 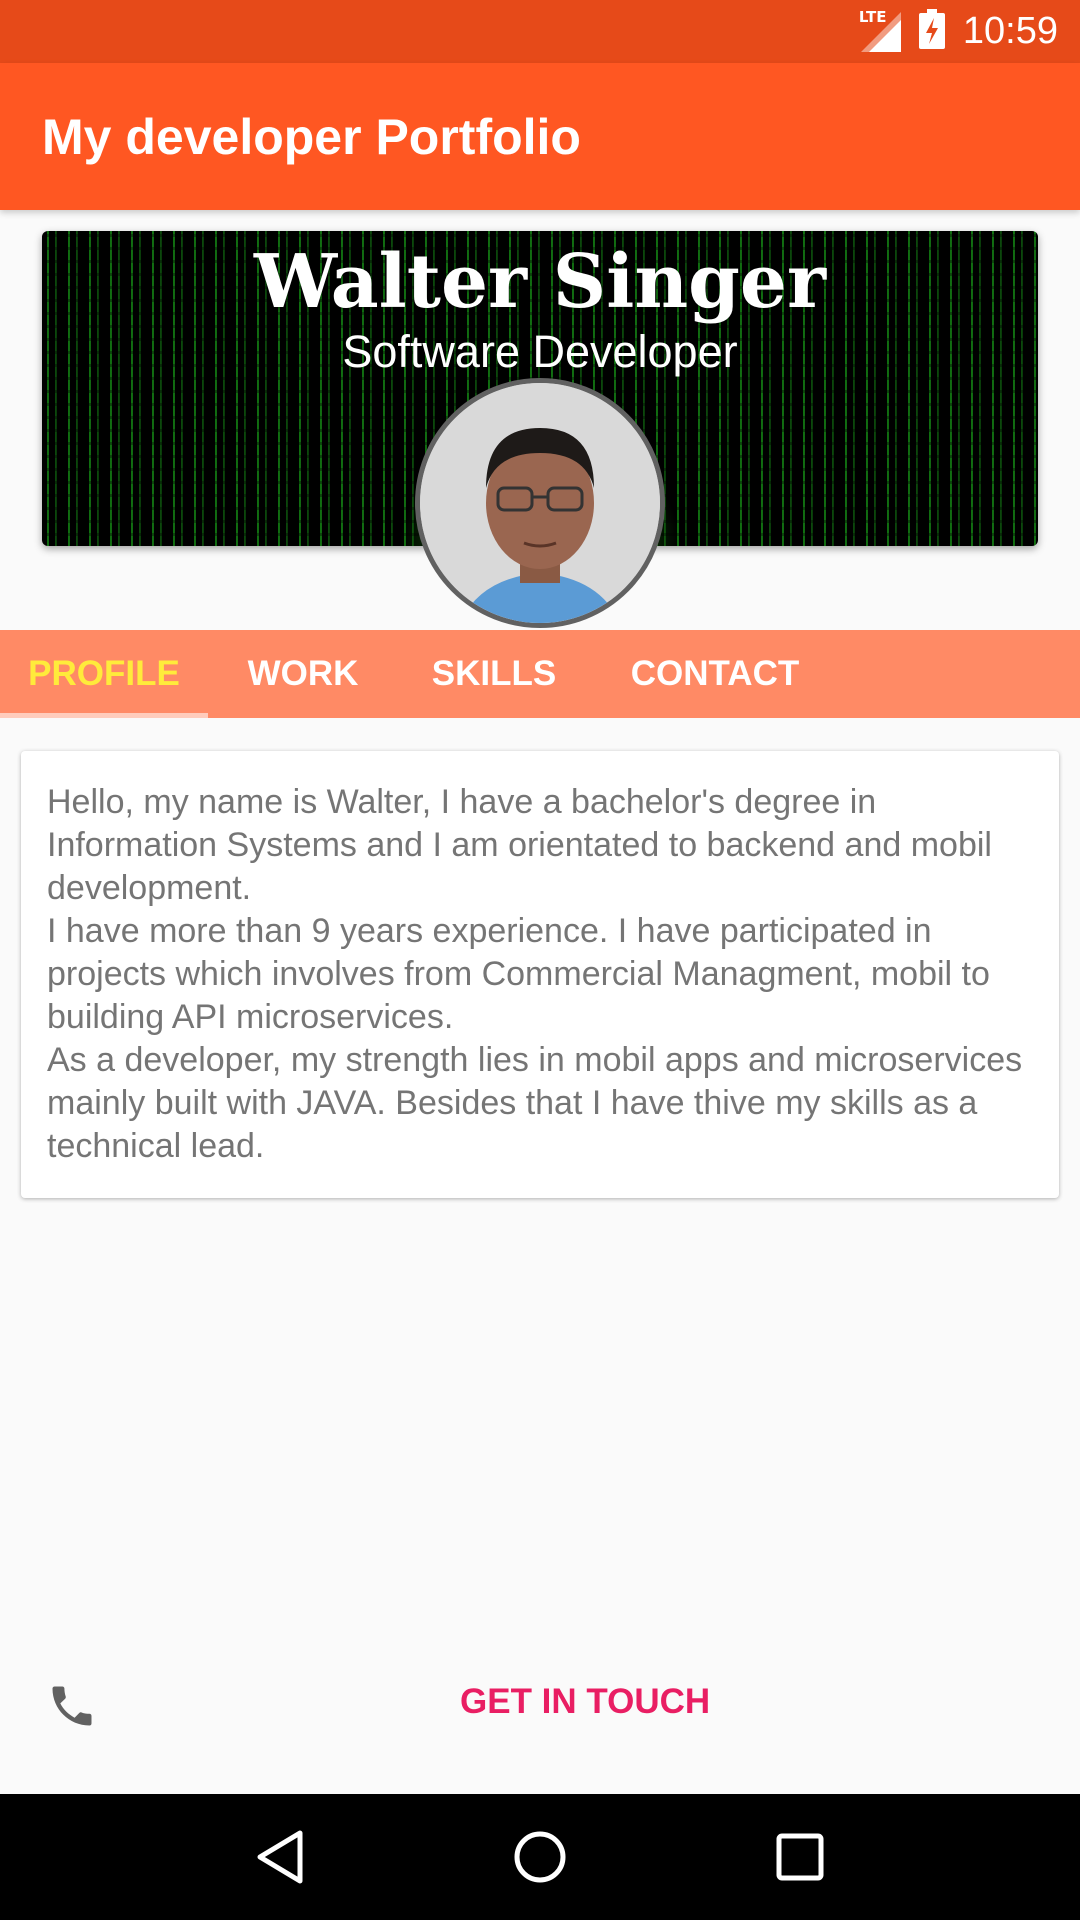 What do you see at coordinates (872, 16) in the screenshot?
I see `network-type: LTE` at bounding box center [872, 16].